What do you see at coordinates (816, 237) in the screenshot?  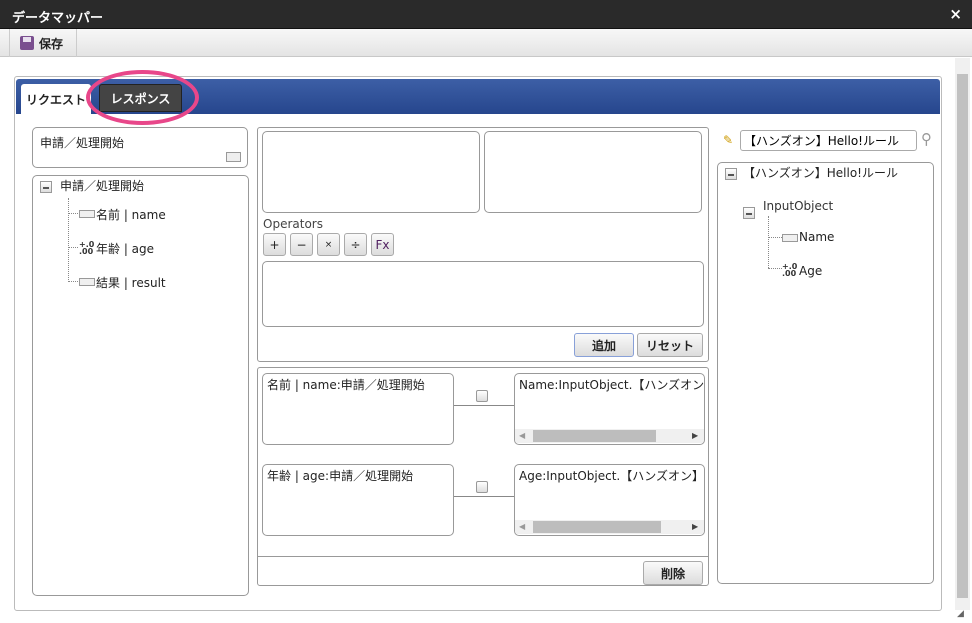 I see `tree-item: Name` at bounding box center [816, 237].